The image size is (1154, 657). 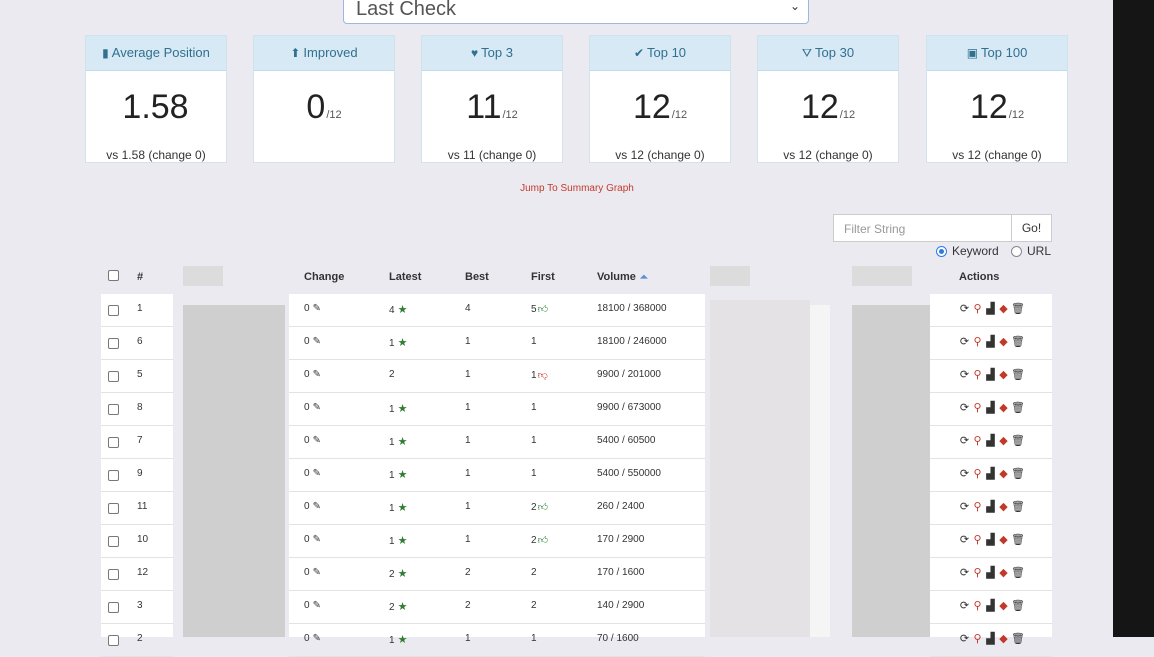 I want to click on stat-card: ✔ Top 10 12/12 vs 12 (change 0), so click(x=660, y=99).